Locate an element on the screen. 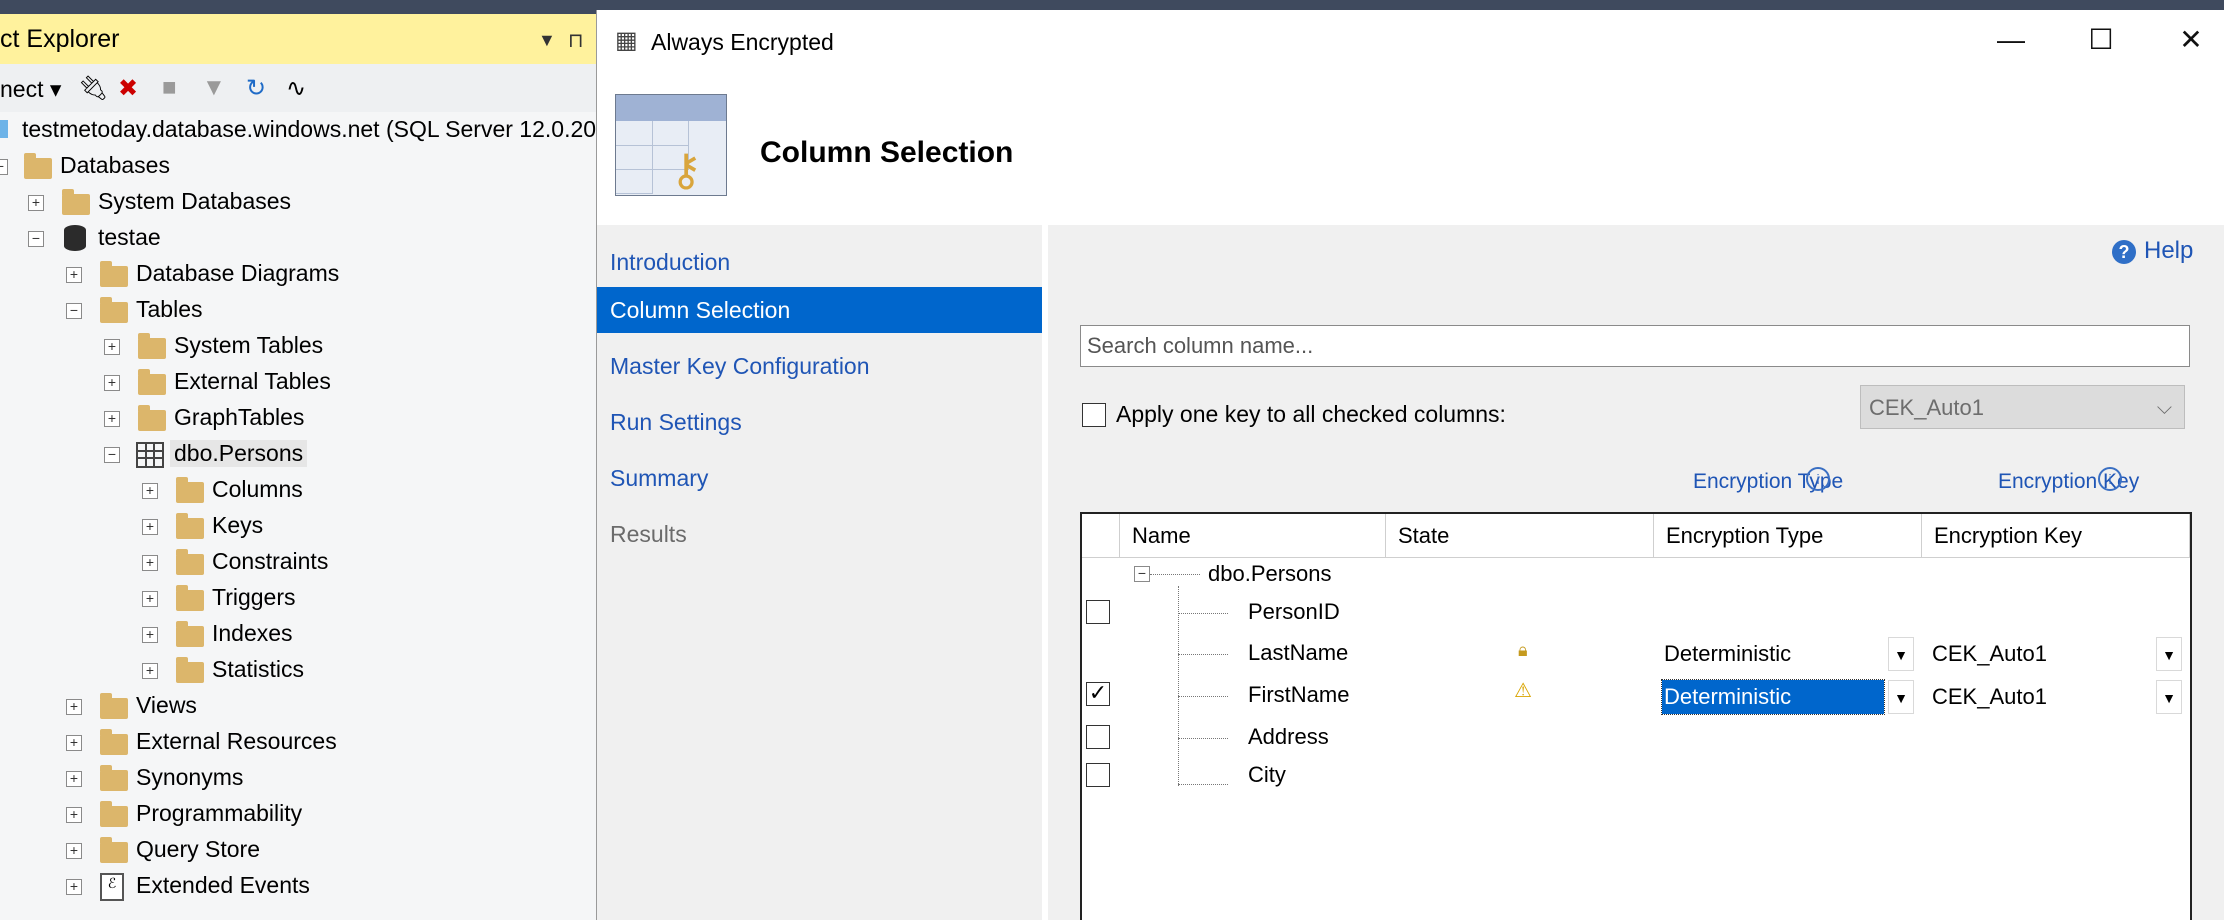 The image size is (2224, 920). dropdown-arrow-icon: ▼ is located at coordinates (547, 40).